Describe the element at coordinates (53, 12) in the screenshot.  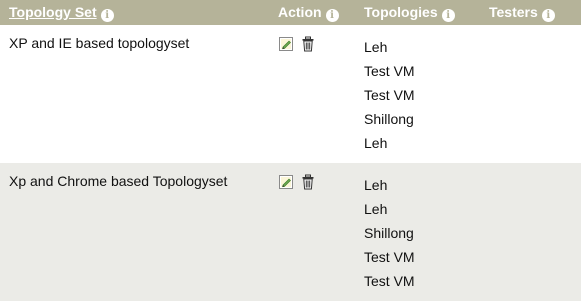
I see `column-header-topology-set-label: Topology Set` at that location.